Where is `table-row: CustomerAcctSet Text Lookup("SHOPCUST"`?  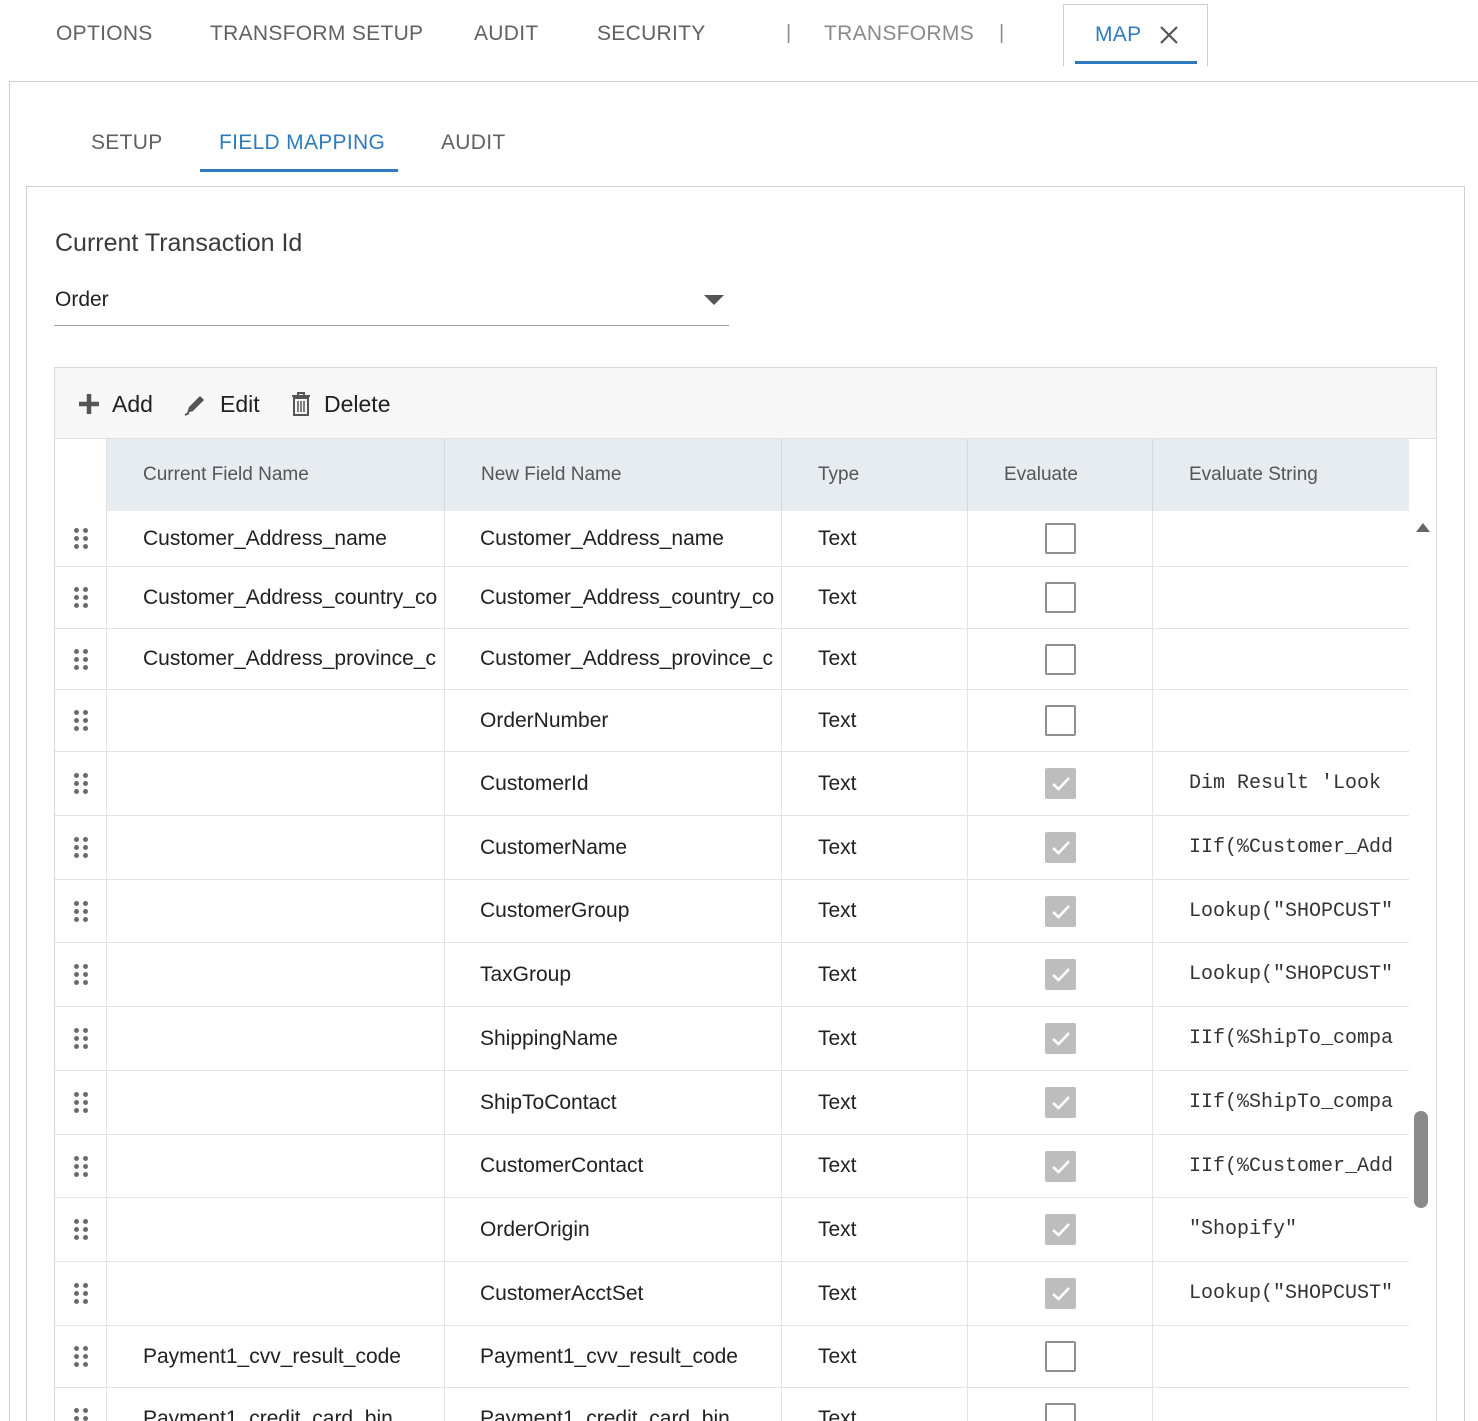
table-row: CustomerAcctSet Text Lookup("SHOPCUST" is located at coordinates (732, 1294).